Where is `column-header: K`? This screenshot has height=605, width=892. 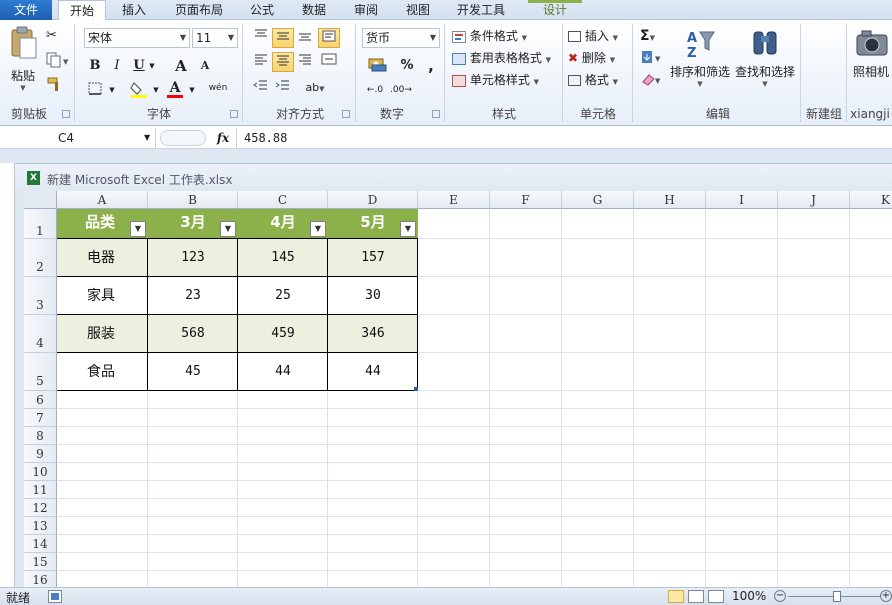 column-header: K is located at coordinates (871, 200).